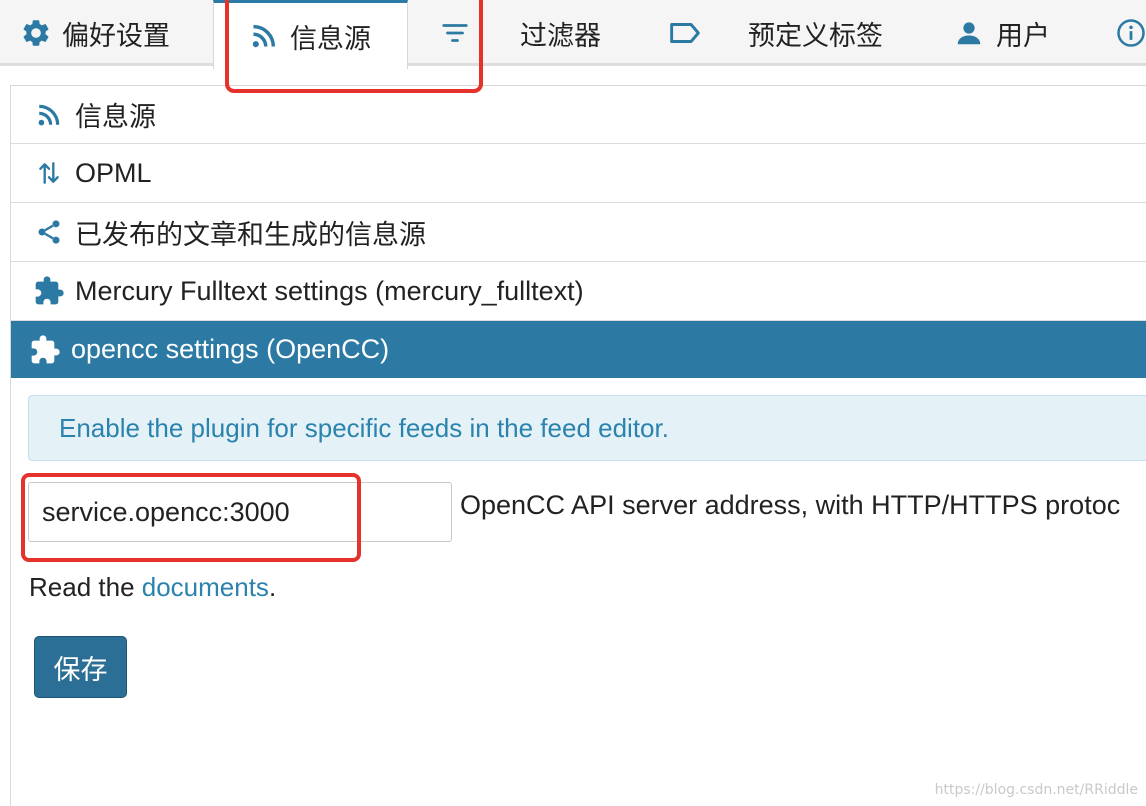  I want to click on tab-filters-label: 过滤器, so click(560, 35).